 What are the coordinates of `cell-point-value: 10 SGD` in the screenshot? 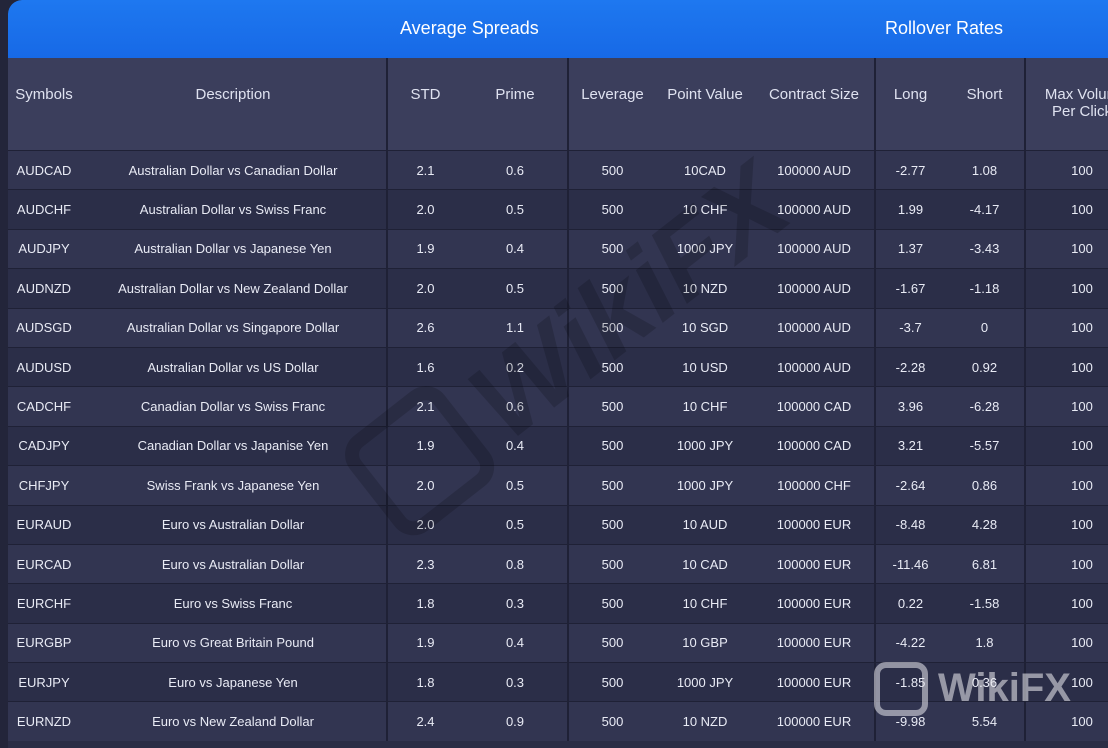 It's located at (705, 327).